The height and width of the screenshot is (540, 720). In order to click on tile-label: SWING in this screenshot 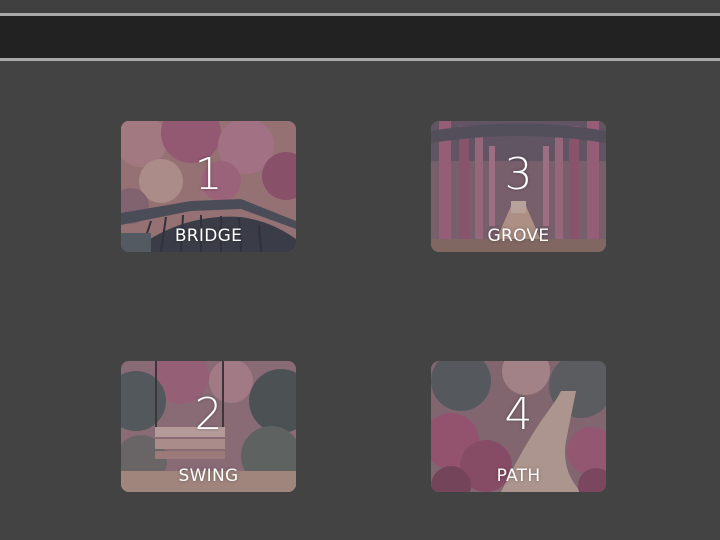, I will do `click(208, 476)`.